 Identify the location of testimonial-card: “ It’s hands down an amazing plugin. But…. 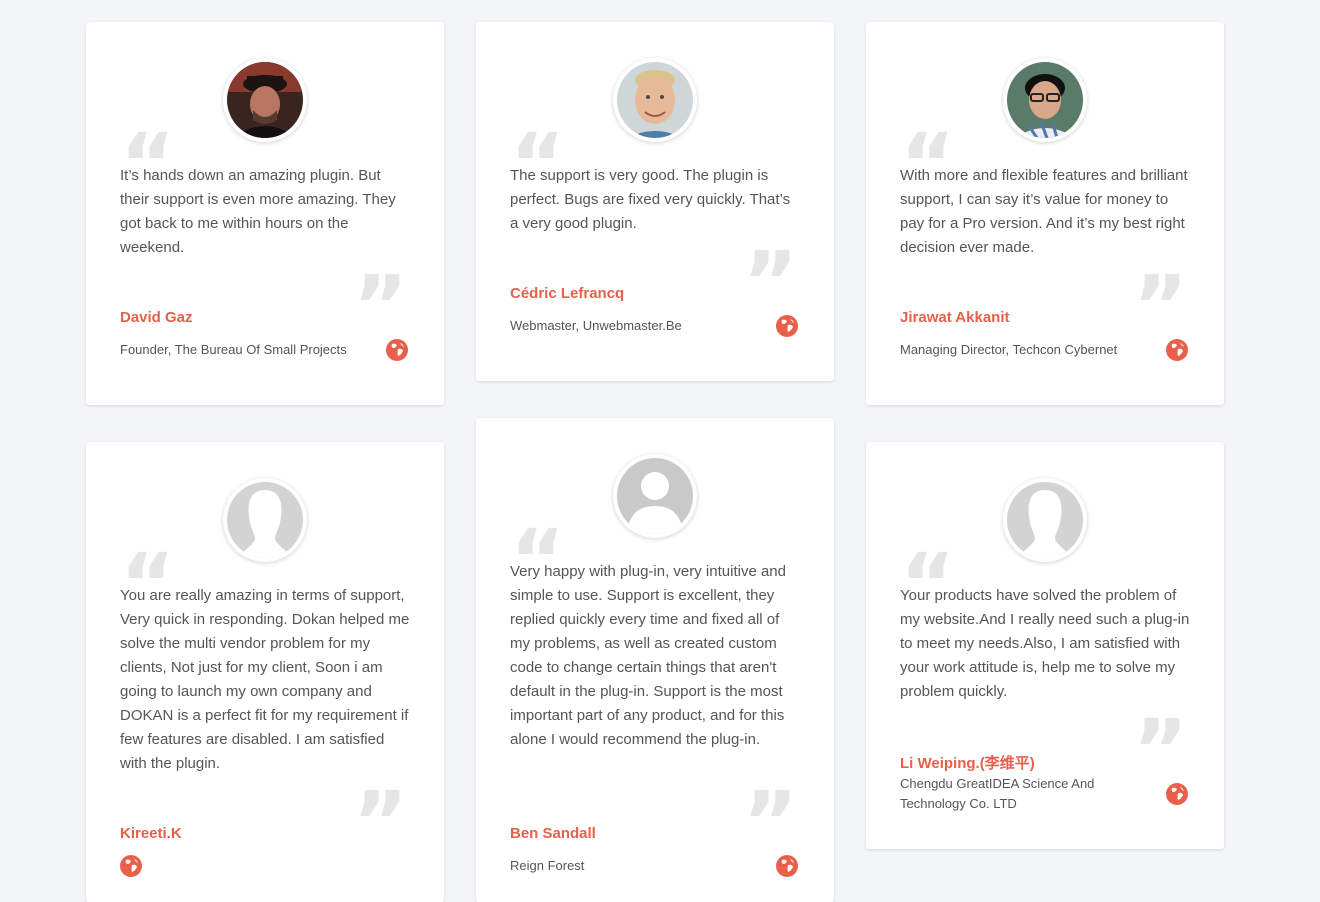
(265, 213).